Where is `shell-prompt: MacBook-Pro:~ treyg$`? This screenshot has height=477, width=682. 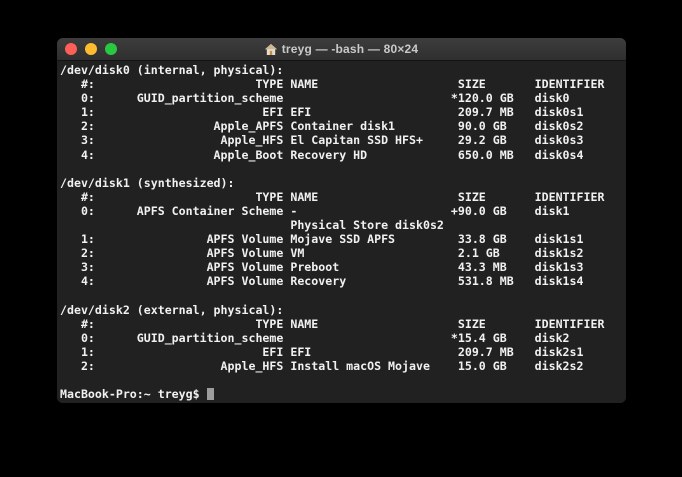 shell-prompt: MacBook-Pro:~ treyg$ is located at coordinates (133, 394).